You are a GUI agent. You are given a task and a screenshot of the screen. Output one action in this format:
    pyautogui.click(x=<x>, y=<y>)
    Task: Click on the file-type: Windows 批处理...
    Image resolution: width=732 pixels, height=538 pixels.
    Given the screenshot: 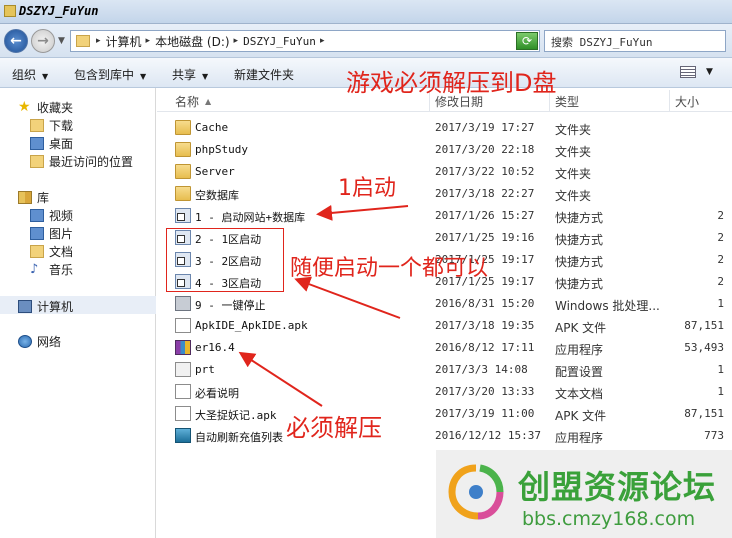 What is the action you would take?
    pyautogui.click(x=607, y=306)
    